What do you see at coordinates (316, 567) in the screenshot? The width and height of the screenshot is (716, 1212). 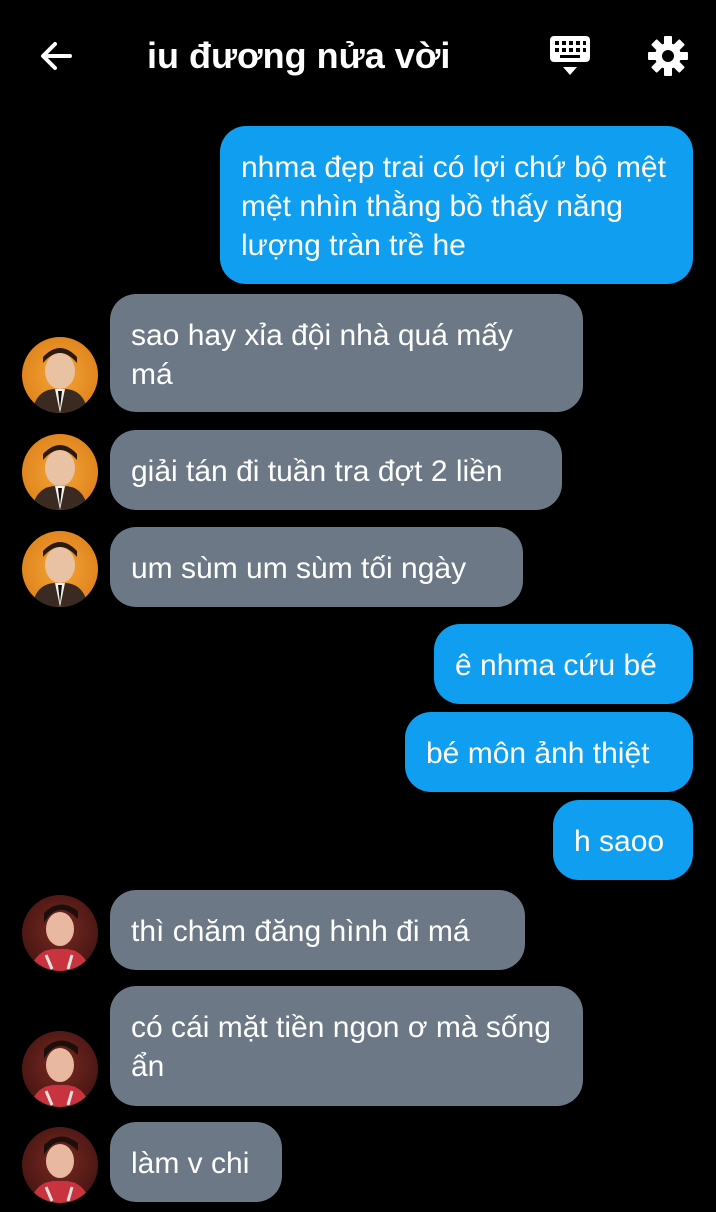 I see `message-bubble-received: um sùm um sùm tối ngày` at bounding box center [316, 567].